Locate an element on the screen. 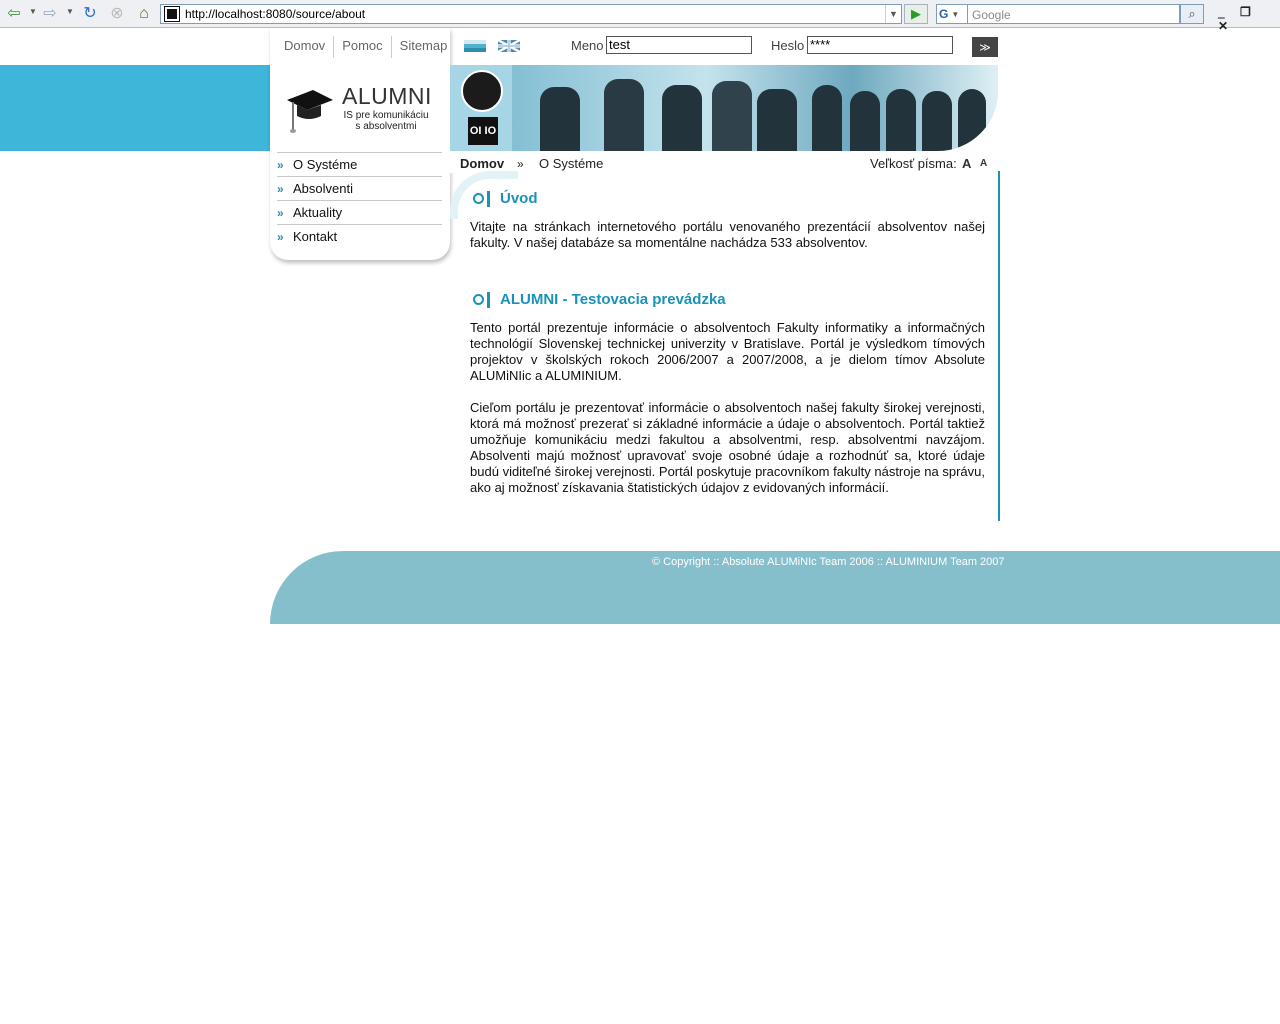 The image size is (1280, 1024). topnav-pomoc: Pomoc is located at coordinates (361, 47).